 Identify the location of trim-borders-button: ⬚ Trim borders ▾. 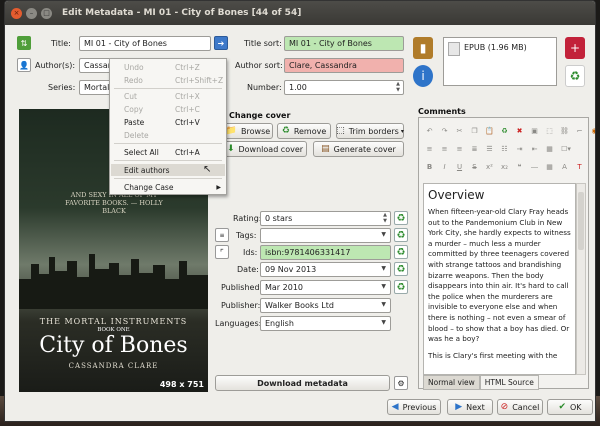
(370, 131).